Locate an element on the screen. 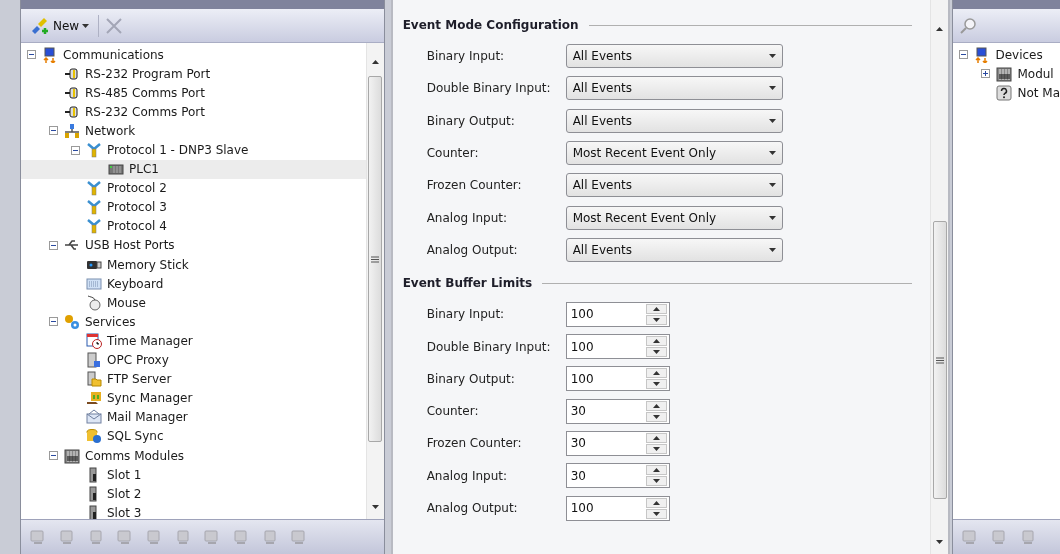  tree-item: RS-232 Program Port is located at coordinates (193, 74).